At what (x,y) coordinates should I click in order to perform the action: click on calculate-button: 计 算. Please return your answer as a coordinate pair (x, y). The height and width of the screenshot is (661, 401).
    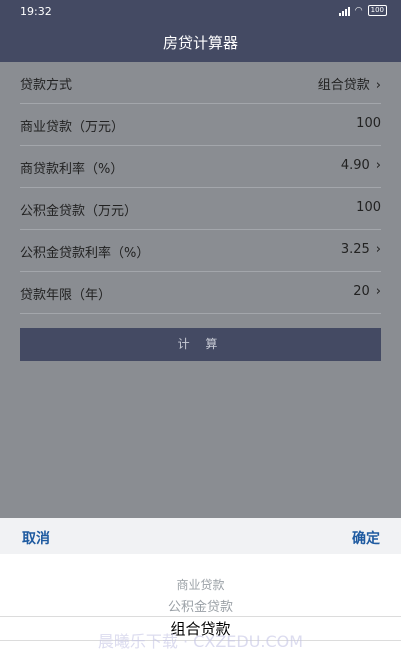
    Looking at the image, I should click on (200, 344).